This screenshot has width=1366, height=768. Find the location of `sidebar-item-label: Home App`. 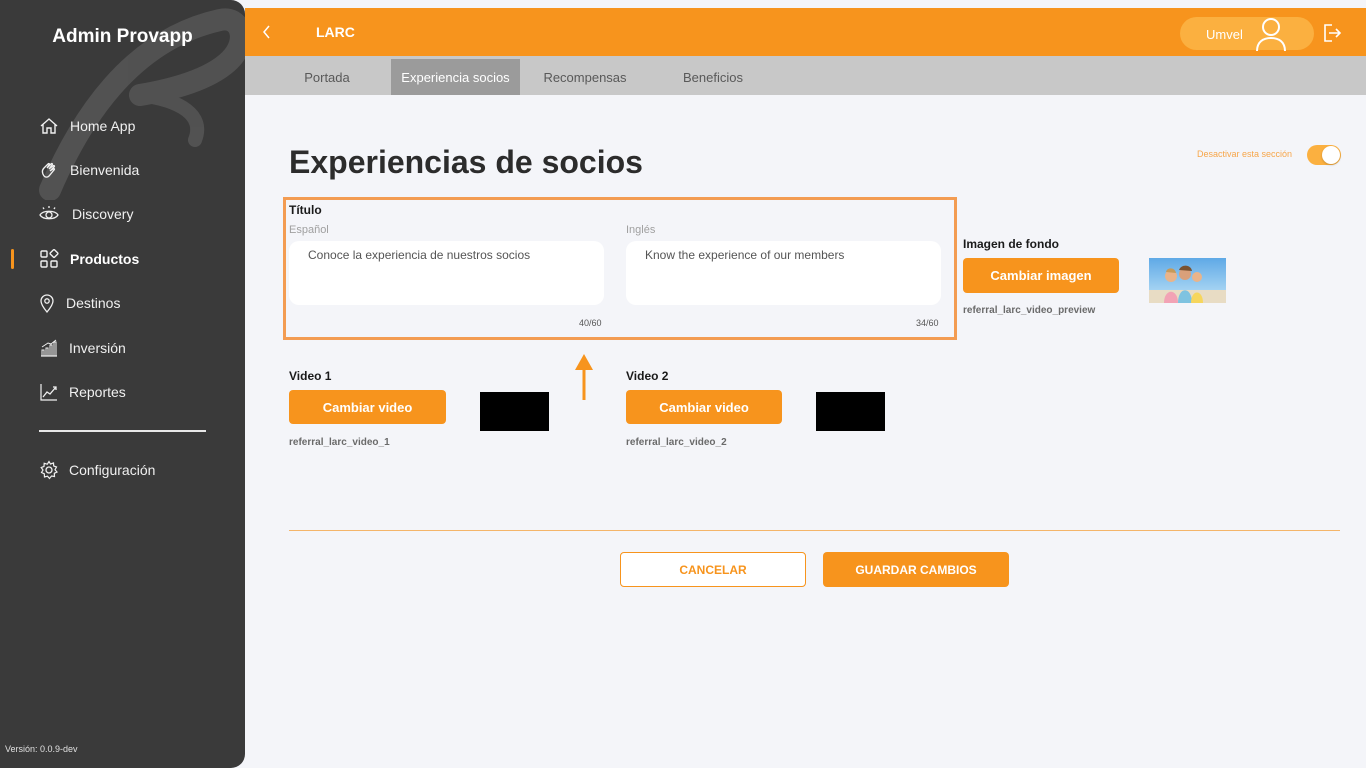

sidebar-item-label: Home App is located at coordinates (103, 126).